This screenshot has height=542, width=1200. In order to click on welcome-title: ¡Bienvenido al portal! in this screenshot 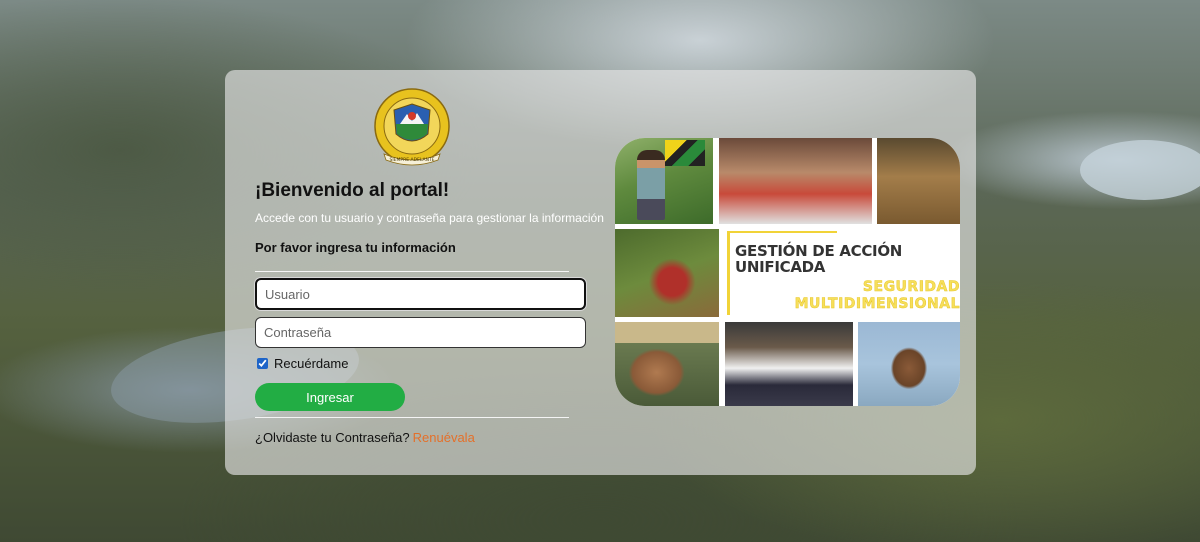, I will do `click(352, 190)`.